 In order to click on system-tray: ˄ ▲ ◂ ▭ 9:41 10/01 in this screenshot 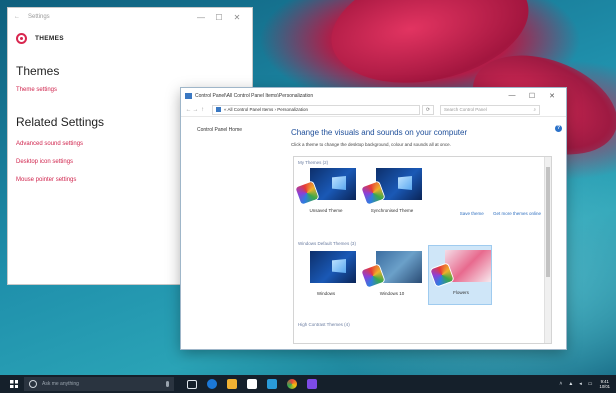, I will do `click(586, 384)`.